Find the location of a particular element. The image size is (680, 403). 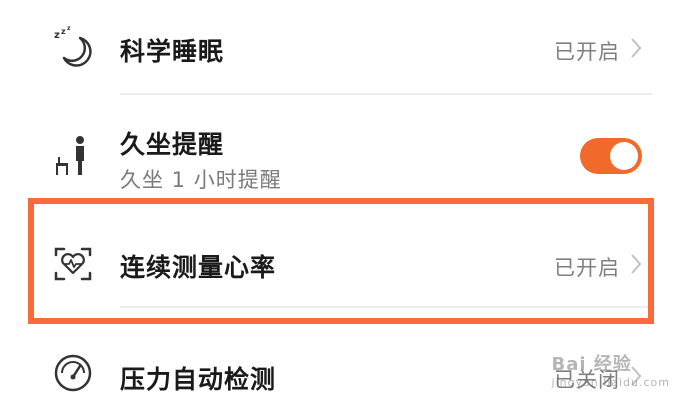

setting-title: 久坐提醒 is located at coordinates (172, 144).